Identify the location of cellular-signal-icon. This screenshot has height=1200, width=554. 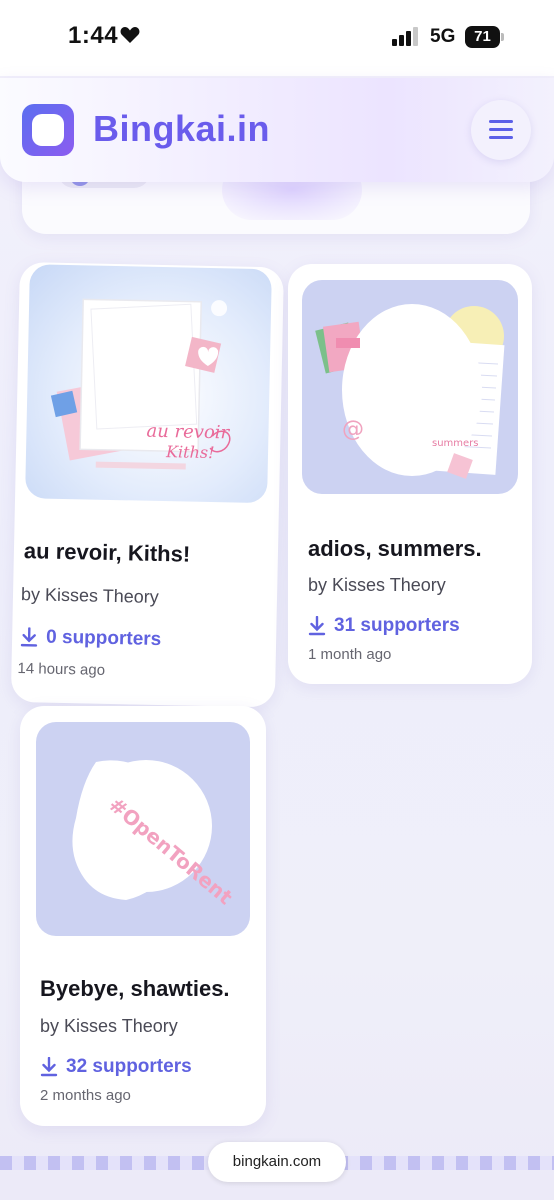
(405, 36).